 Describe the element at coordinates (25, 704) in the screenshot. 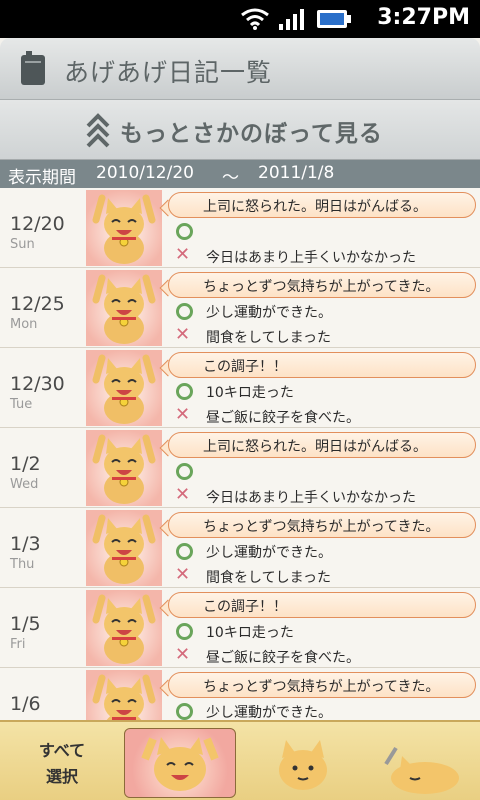

I see `entry-date: 1/6` at that location.